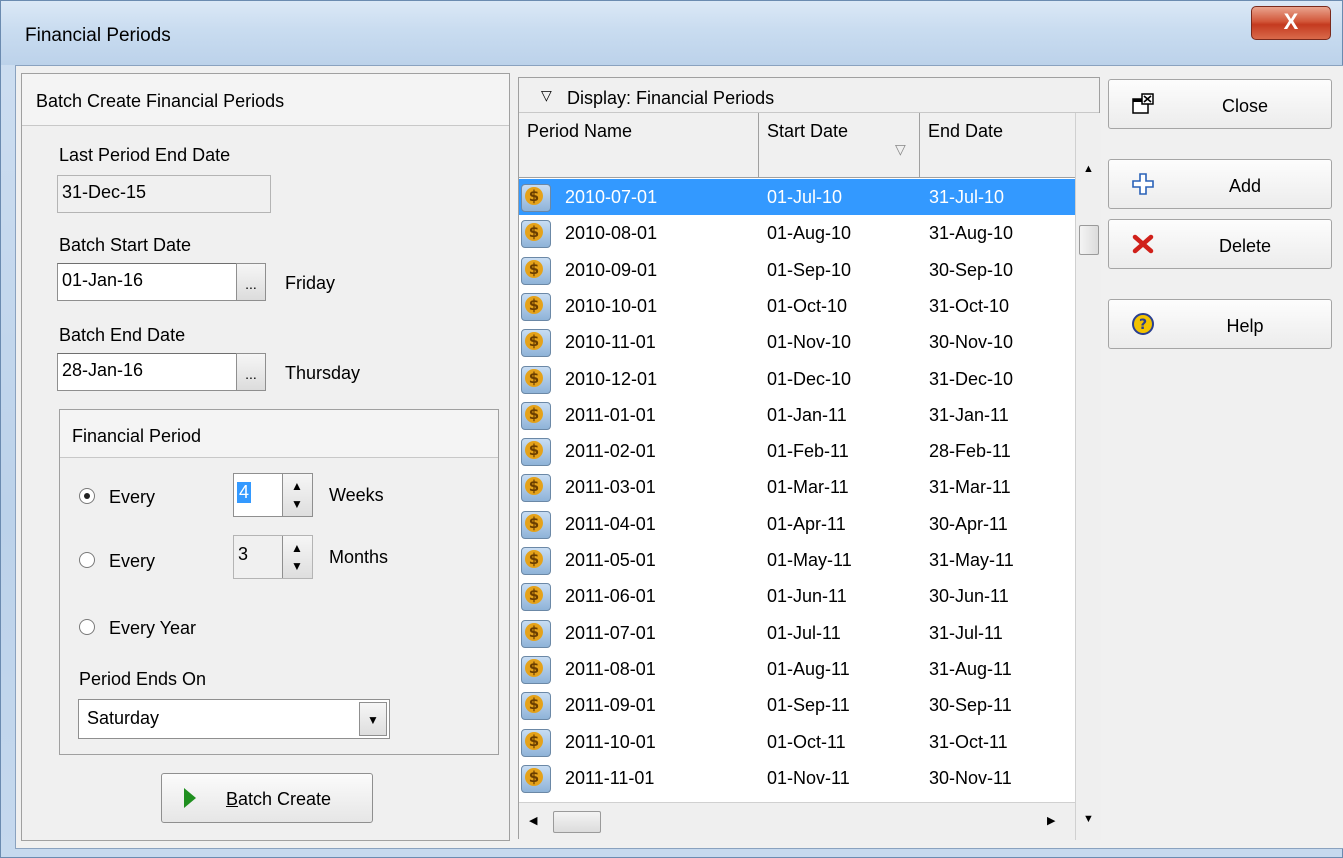 The height and width of the screenshot is (858, 1343). I want to click on chevron-down-icon: ▼, so click(373, 719).